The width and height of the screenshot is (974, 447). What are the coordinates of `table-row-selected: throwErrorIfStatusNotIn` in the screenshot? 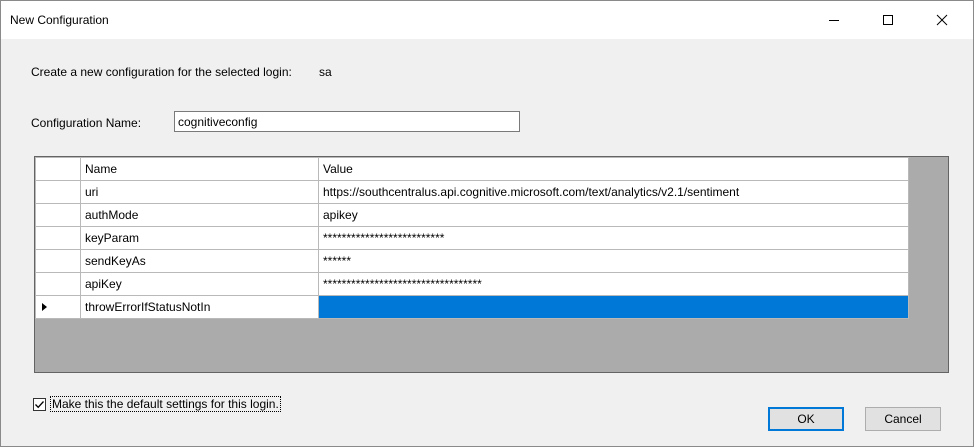 It's located at (472, 307).